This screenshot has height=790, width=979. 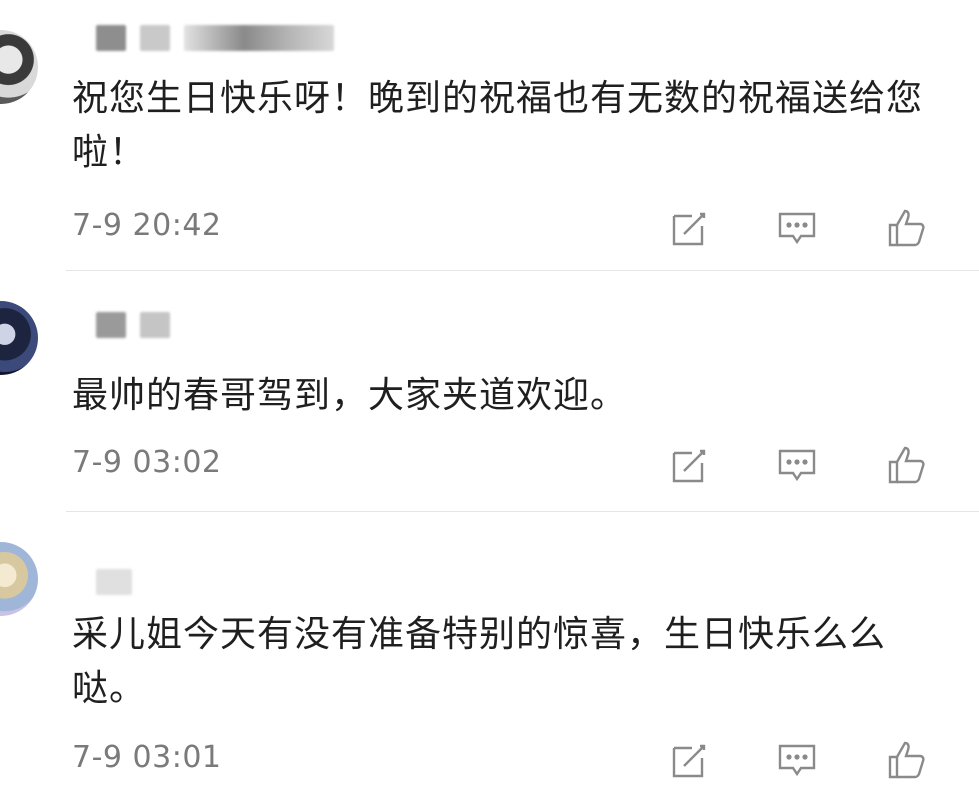 What do you see at coordinates (525, 463) in the screenshot?
I see `comment-meta: 7-9 03:02` at bounding box center [525, 463].